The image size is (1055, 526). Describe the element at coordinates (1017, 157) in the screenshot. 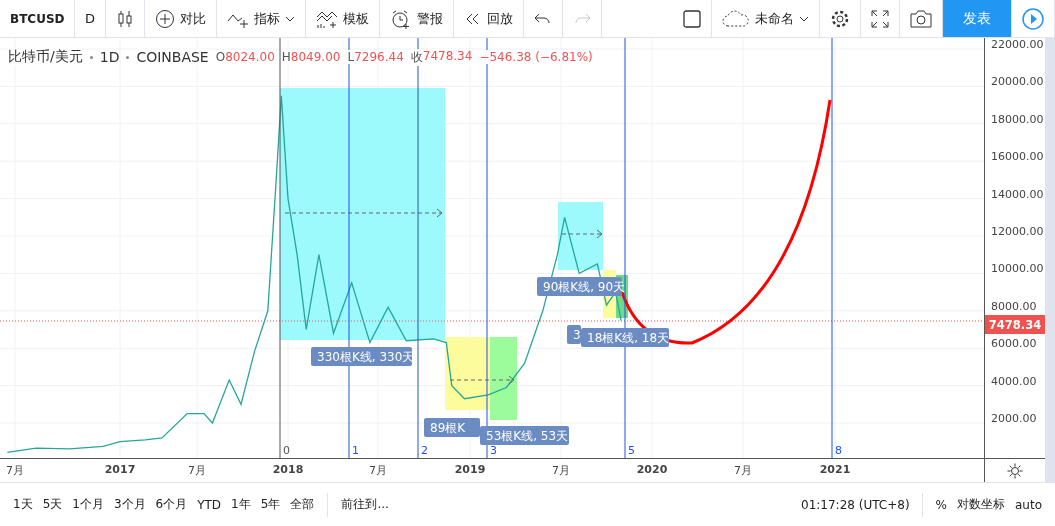

I see `price-tick: 16000.00` at that location.